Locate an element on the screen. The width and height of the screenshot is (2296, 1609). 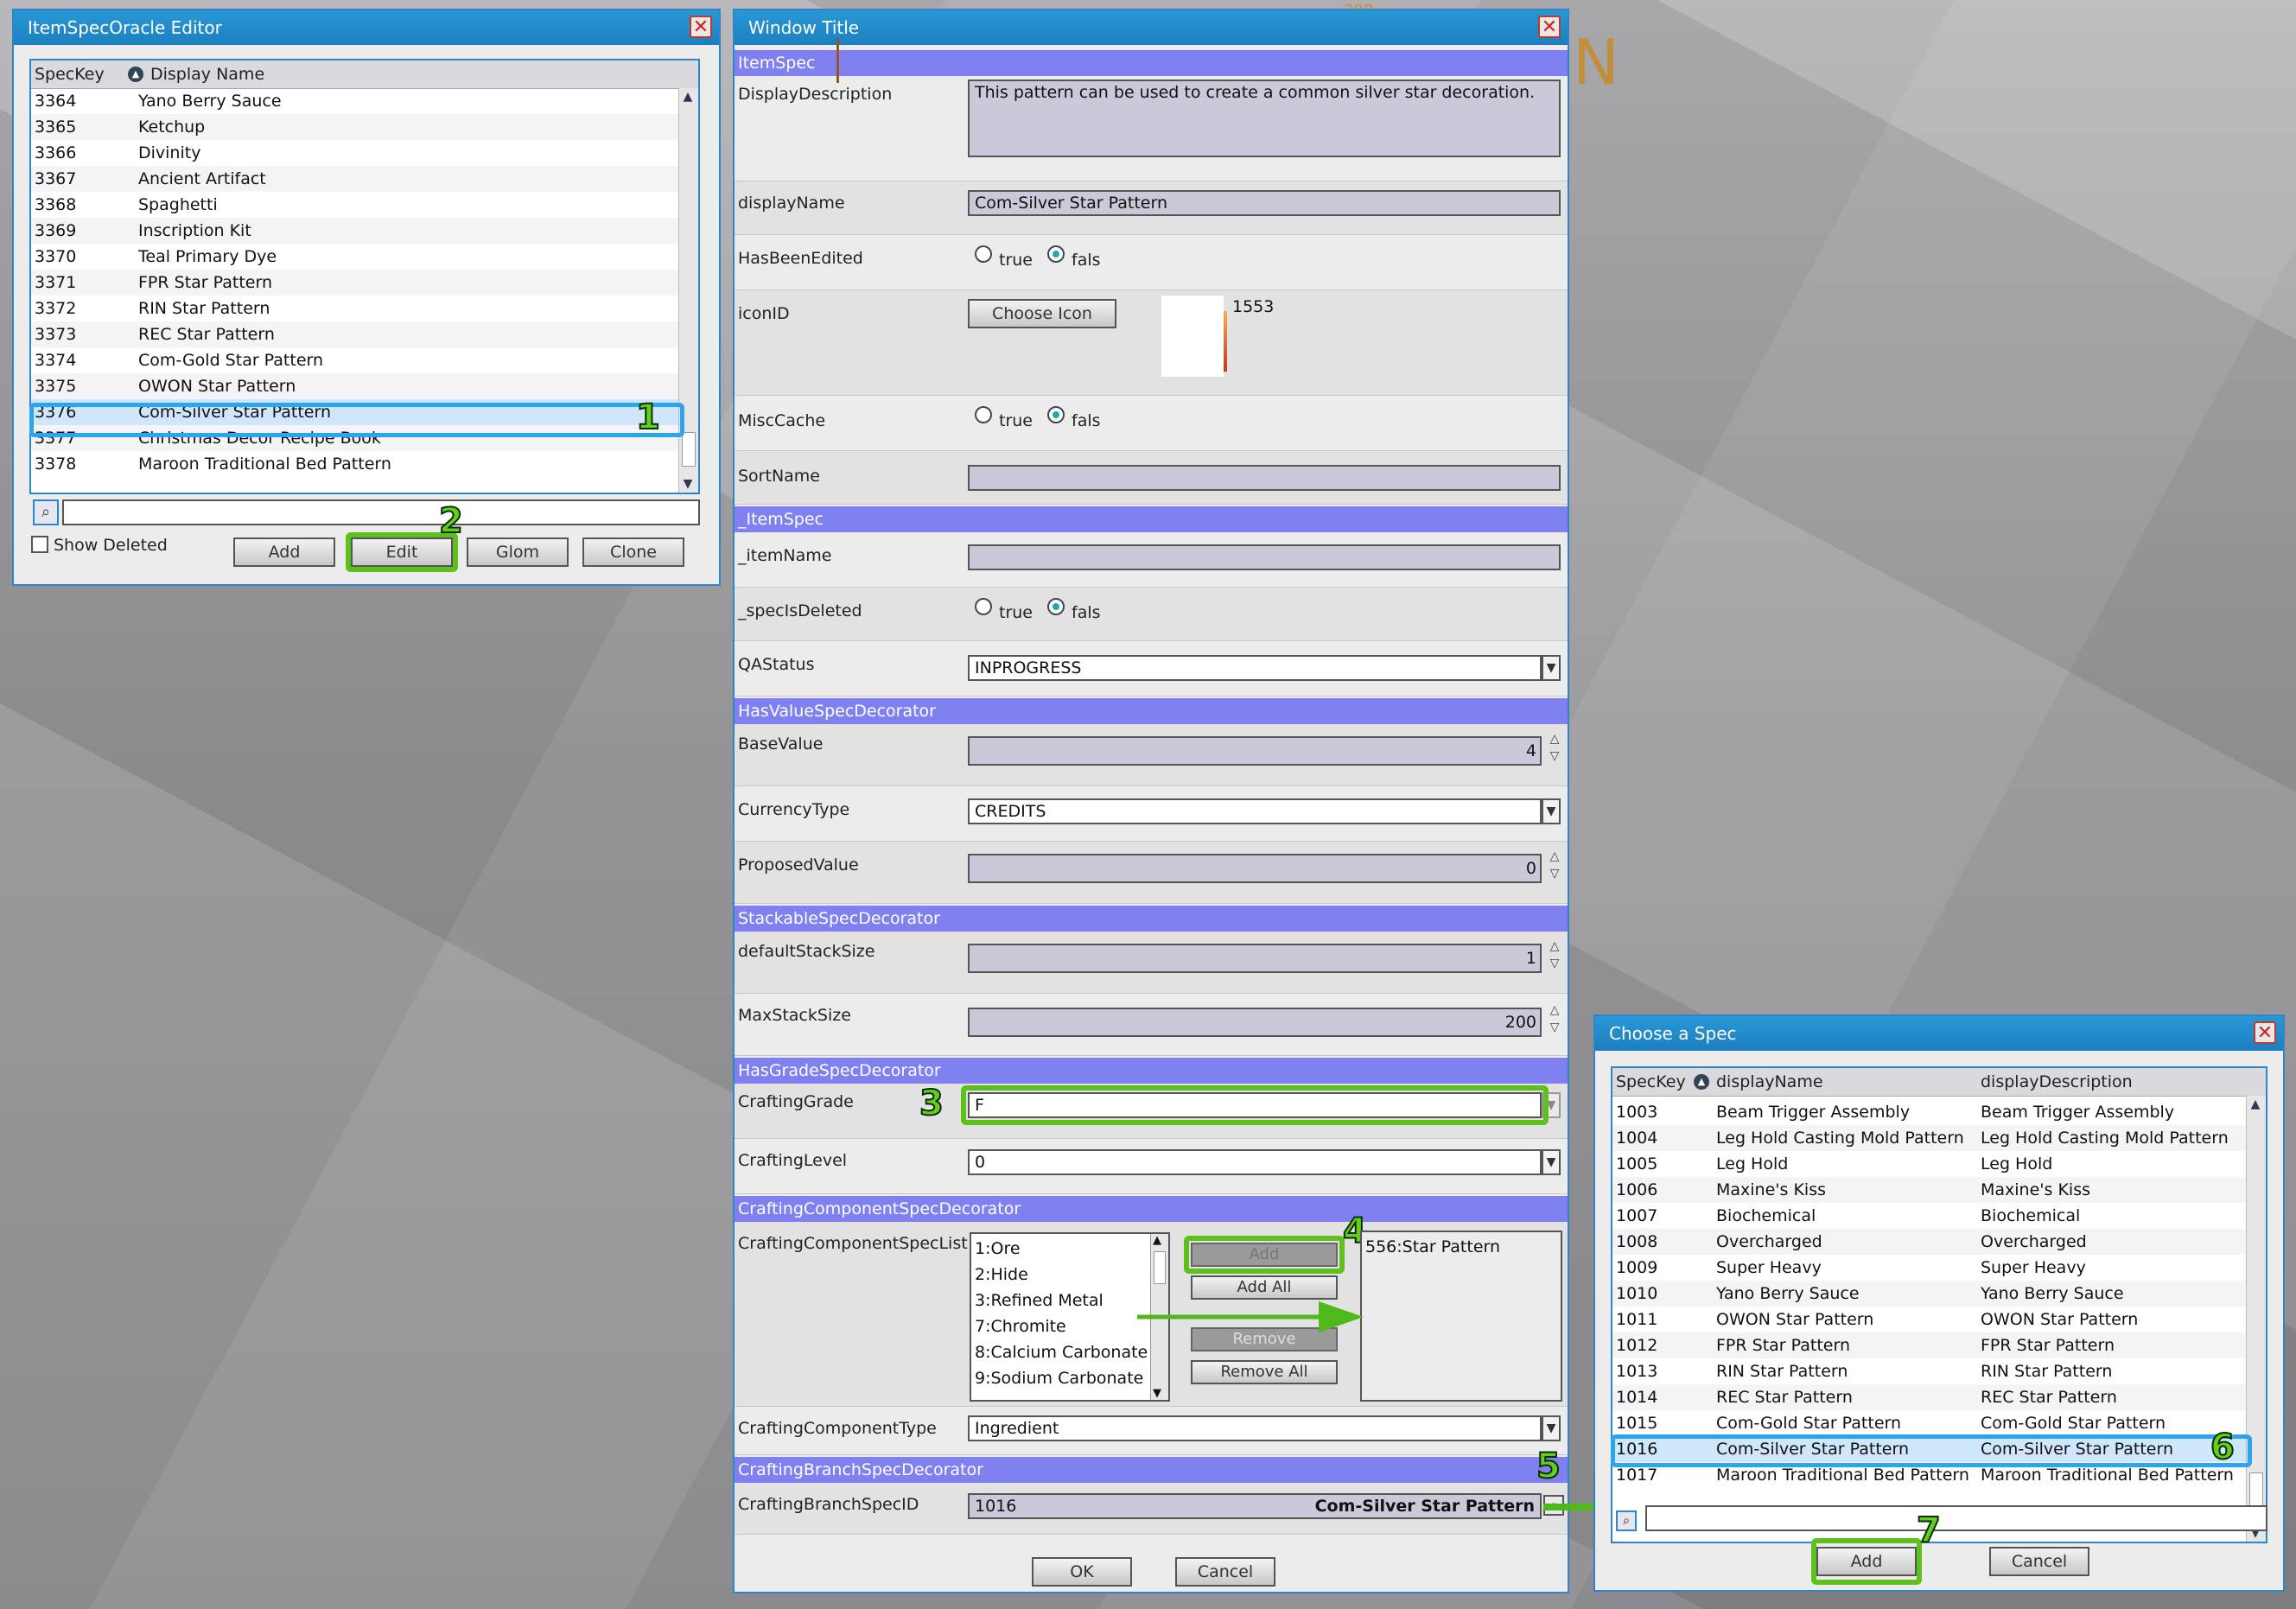
item-name-input is located at coordinates (1264, 557).